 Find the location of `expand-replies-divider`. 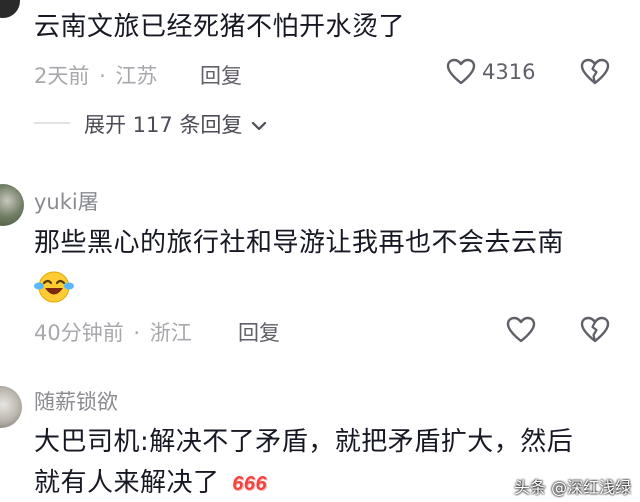

expand-replies-divider is located at coordinates (52, 123).